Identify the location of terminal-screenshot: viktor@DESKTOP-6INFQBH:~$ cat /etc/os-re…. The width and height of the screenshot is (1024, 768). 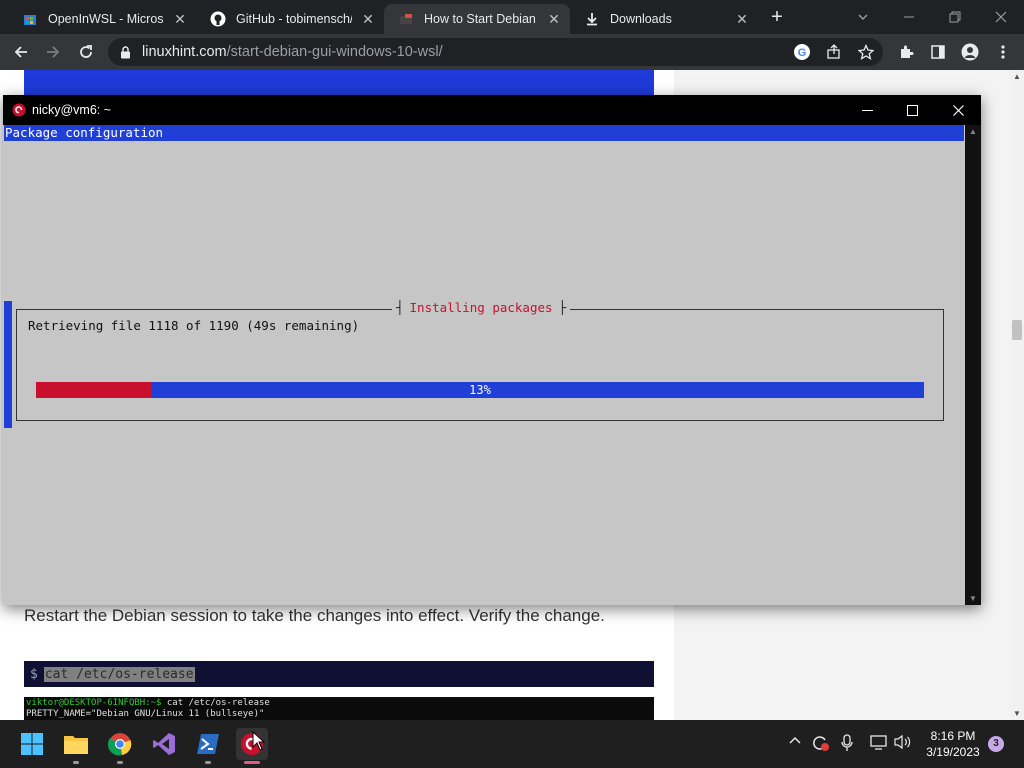
(339, 708).